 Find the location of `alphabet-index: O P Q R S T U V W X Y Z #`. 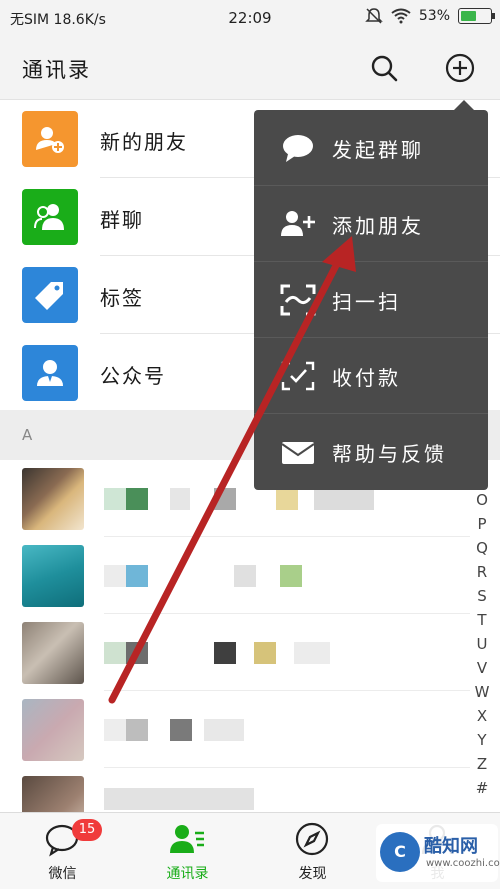

alphabet-index: O P Q R S T U V W X Y Z # is located at coordinates (482, 644).